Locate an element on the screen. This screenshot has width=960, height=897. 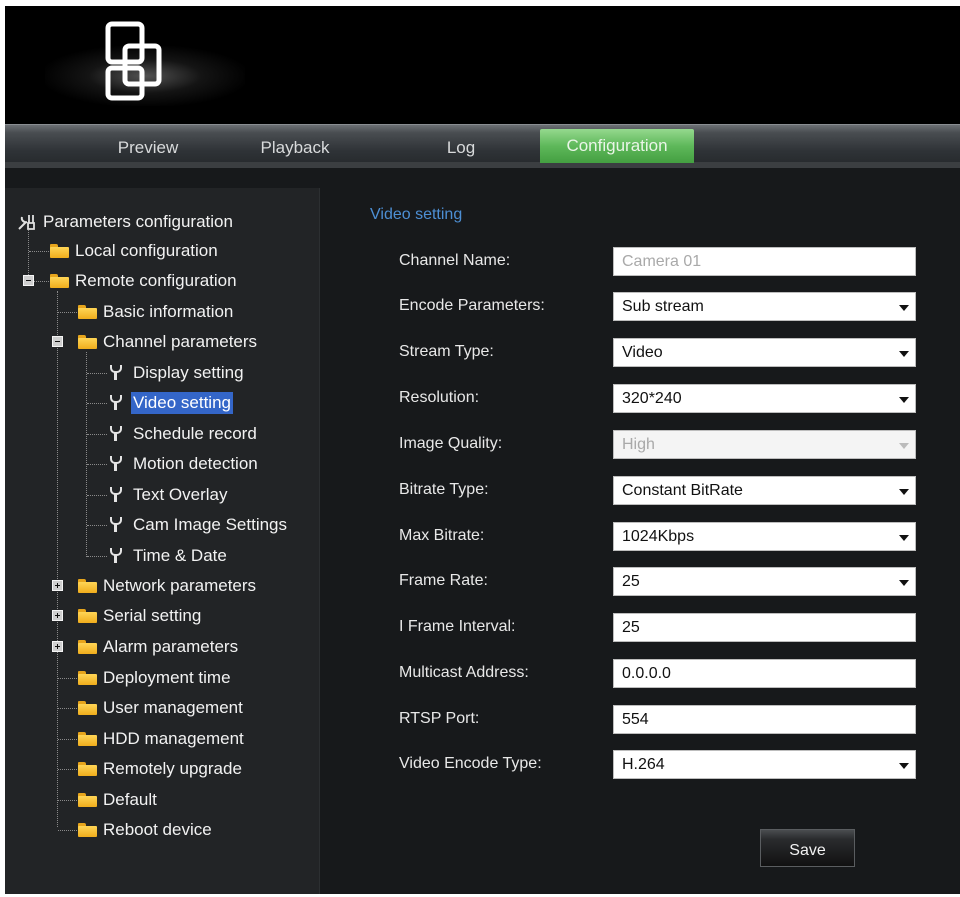
expand-serial-icon is located at coordinates (57, 615).